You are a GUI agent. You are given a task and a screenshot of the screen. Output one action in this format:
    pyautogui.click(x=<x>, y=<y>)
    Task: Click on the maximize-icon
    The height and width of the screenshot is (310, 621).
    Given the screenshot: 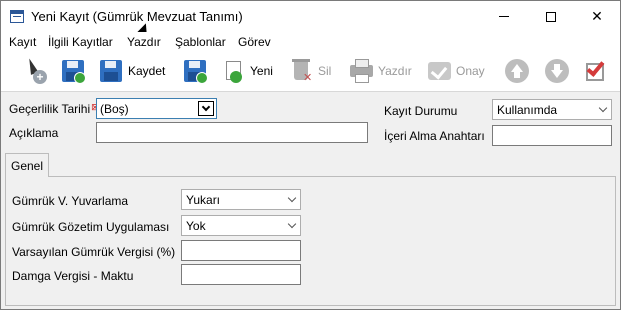 What is the action you would take?
    pyautogui.click(x=551, y=16)
    